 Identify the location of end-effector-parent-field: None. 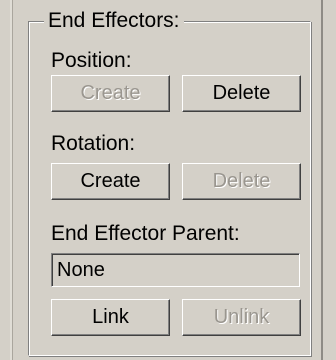
(175, 270).